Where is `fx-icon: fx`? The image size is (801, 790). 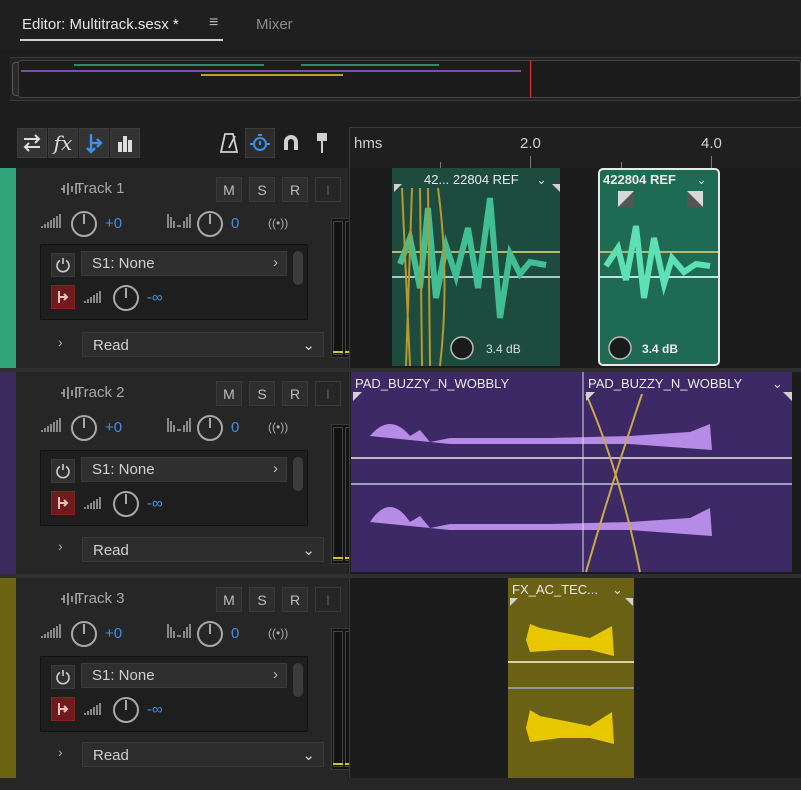
fx-icon: fx is located at coordinates (63, 143).